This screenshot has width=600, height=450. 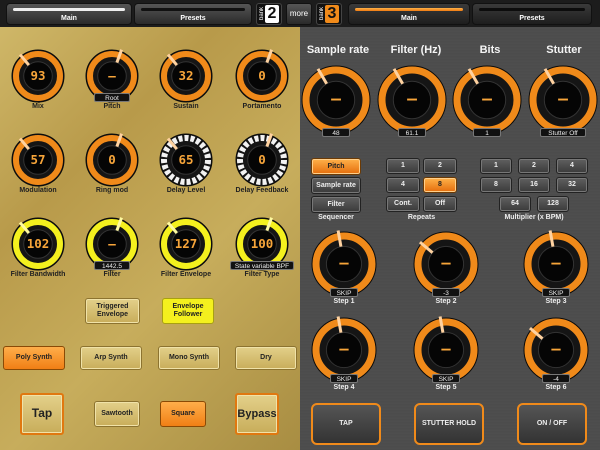 What do you see at coordinates (572, 185) in the screenshot?
I see `multiplier-32-button: 32` at bounding box center [572, 185].